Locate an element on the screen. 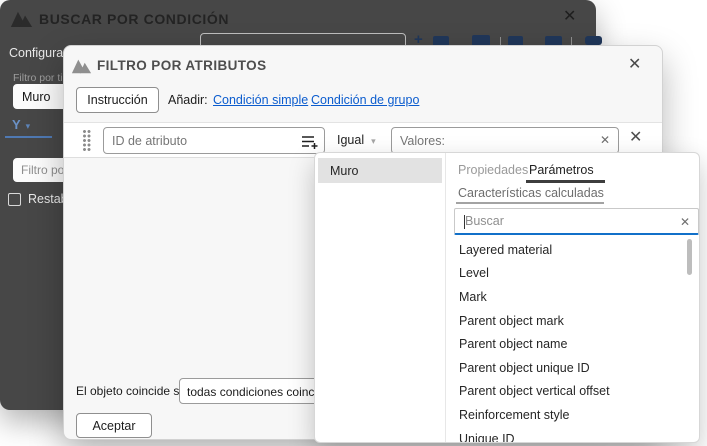 The height and width of the screenshot is (446, 707). search-field: ✕ is located at coordinates (576, 221).